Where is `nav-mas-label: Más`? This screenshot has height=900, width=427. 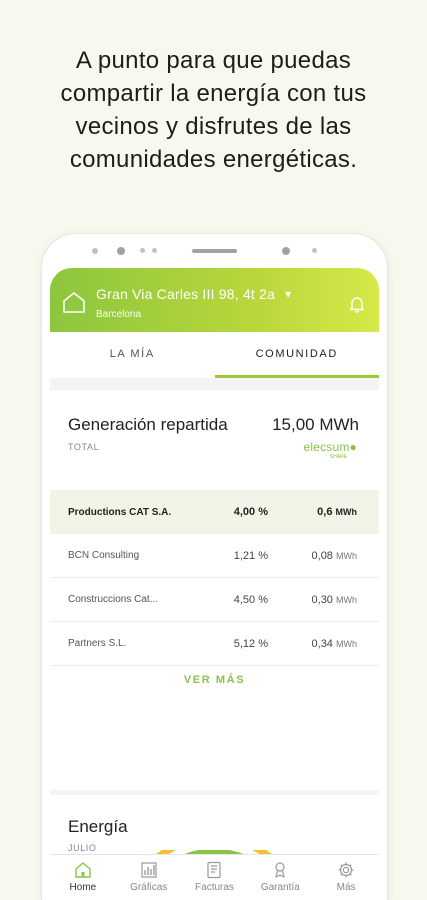
nav-mas-label: Más is located at coordinates (346, 887).